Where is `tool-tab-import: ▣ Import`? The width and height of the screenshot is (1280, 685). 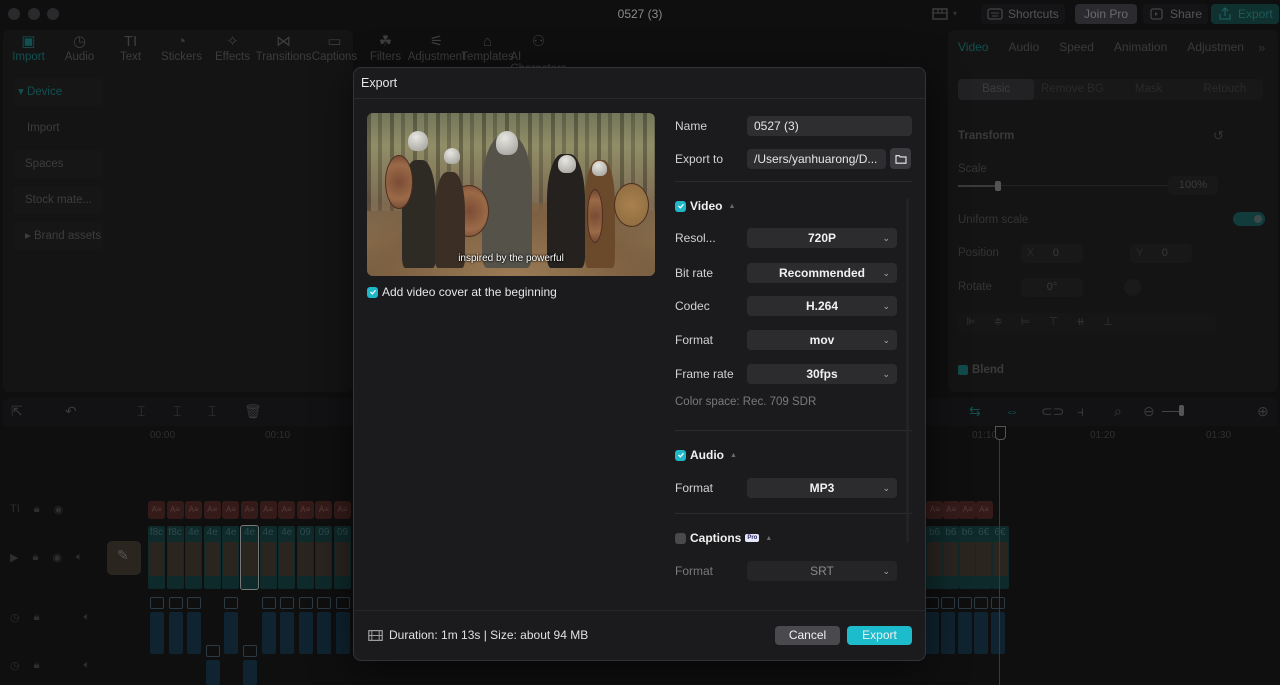 tool-tab-import: ▣ Import is located at coordinates (28, 49).